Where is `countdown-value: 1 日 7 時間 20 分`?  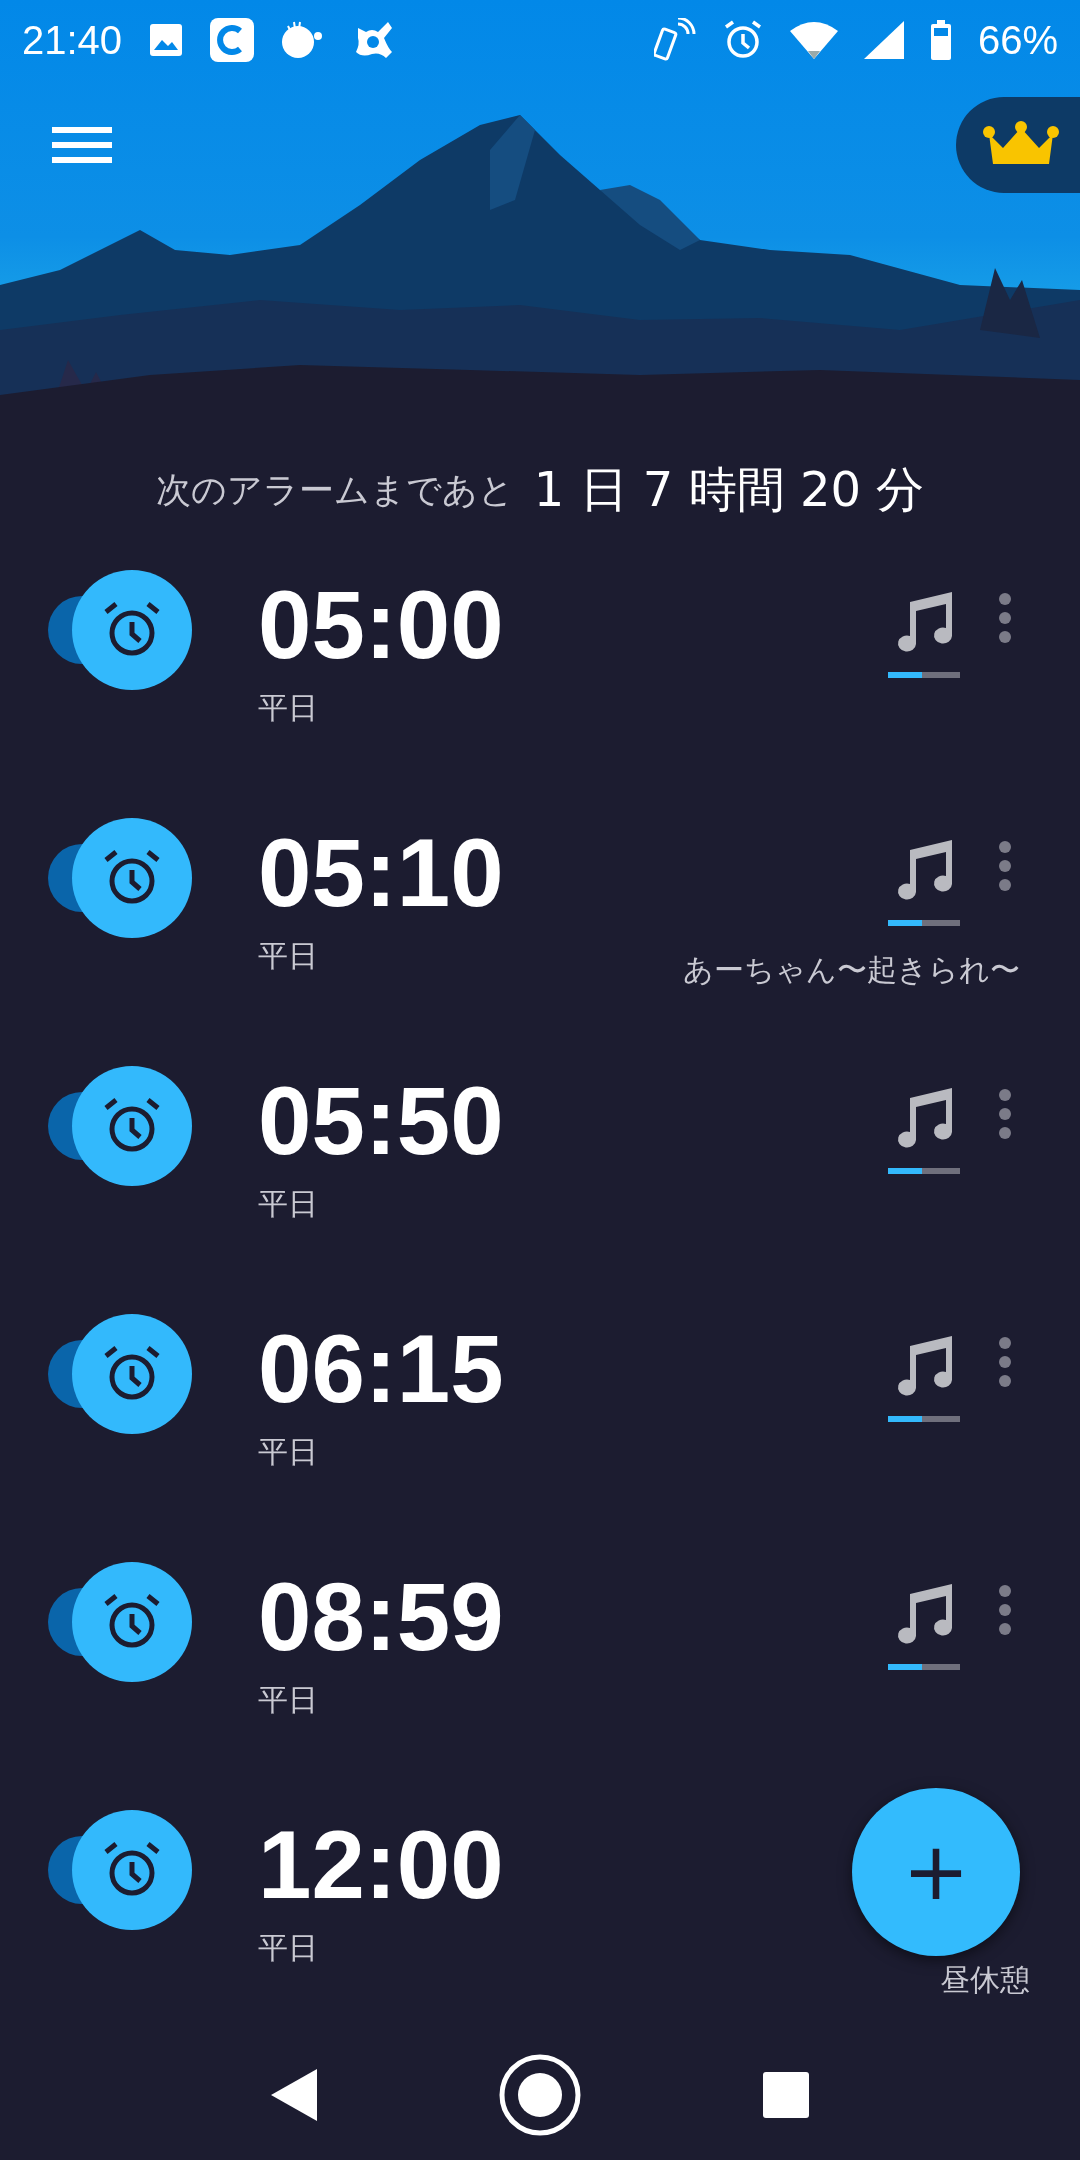
countdown-value: 1 日 7 時間 20 分 is located at coordinates (729, 489).